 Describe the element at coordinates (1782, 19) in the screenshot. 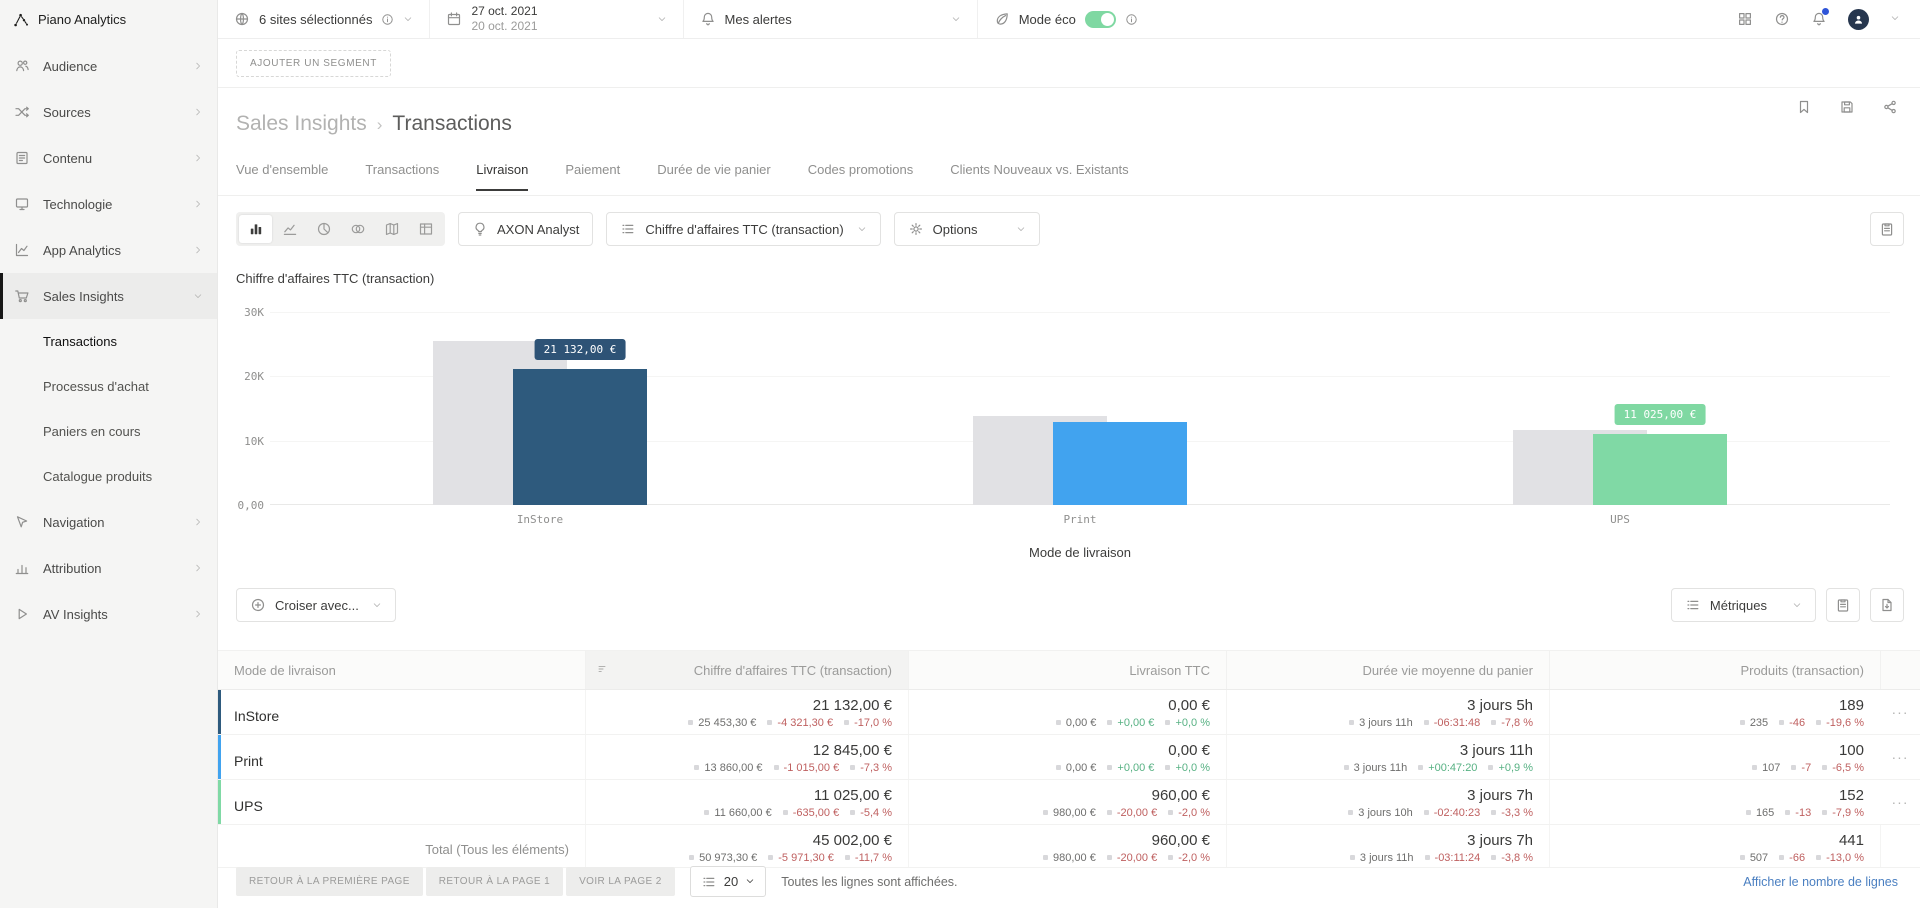

I see `help-icon` at that location.